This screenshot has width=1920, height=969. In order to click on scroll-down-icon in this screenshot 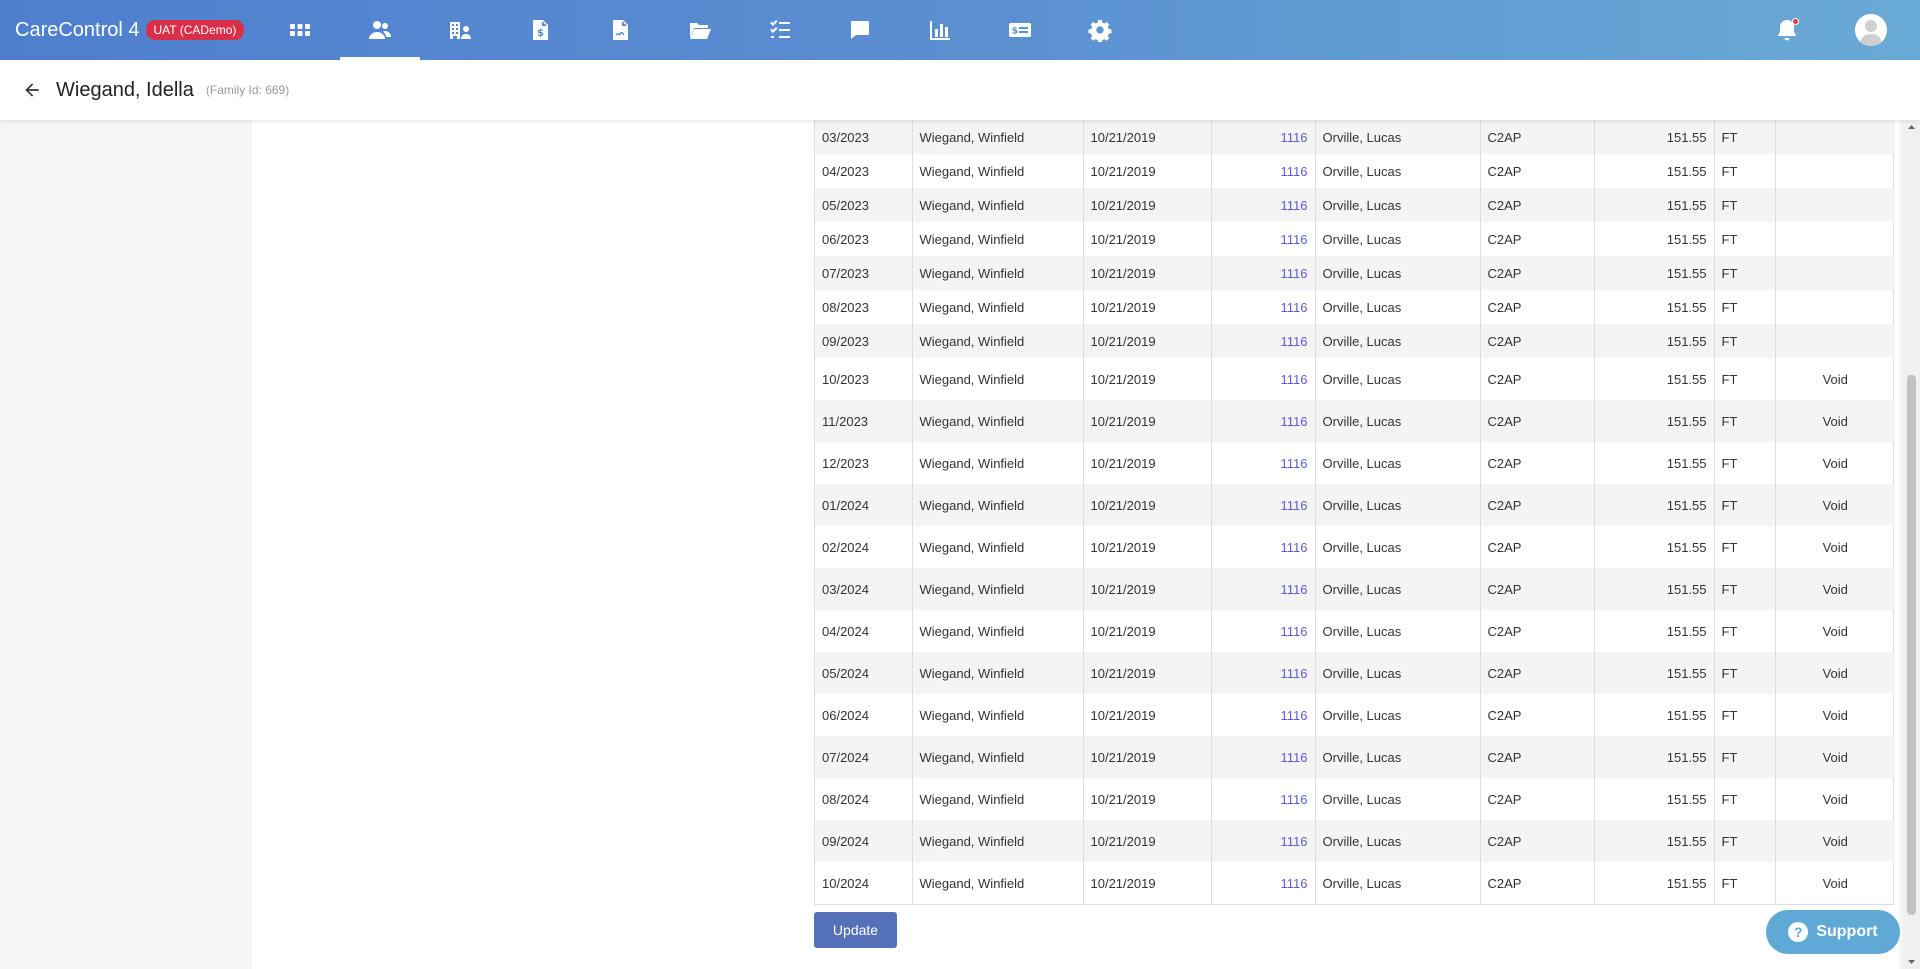, I will do `click(1911, 961)`.